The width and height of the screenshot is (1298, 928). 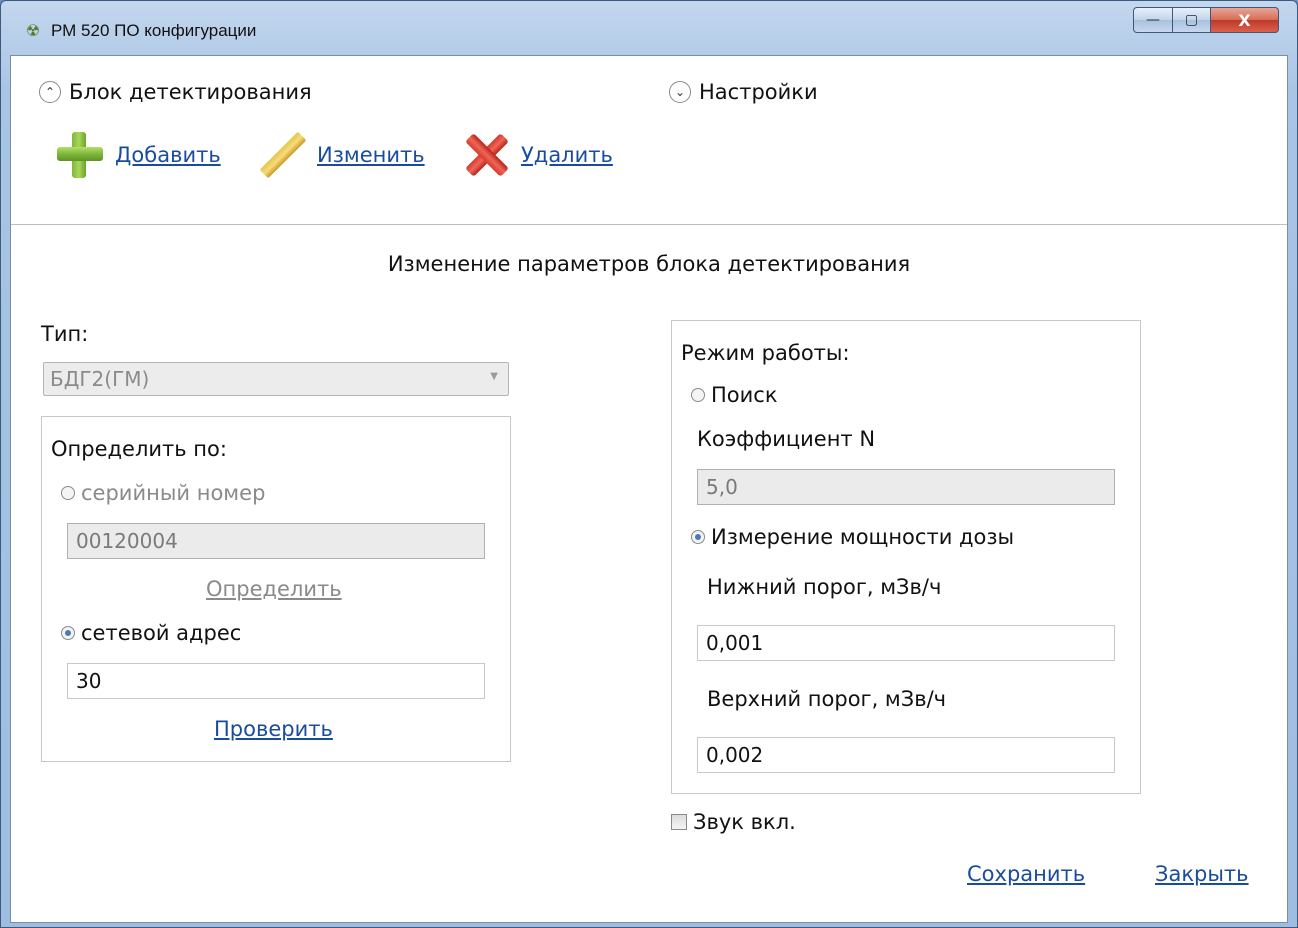 I want to click on sound-checkbox-label: Звук вкл., so click(x=744, y=822).